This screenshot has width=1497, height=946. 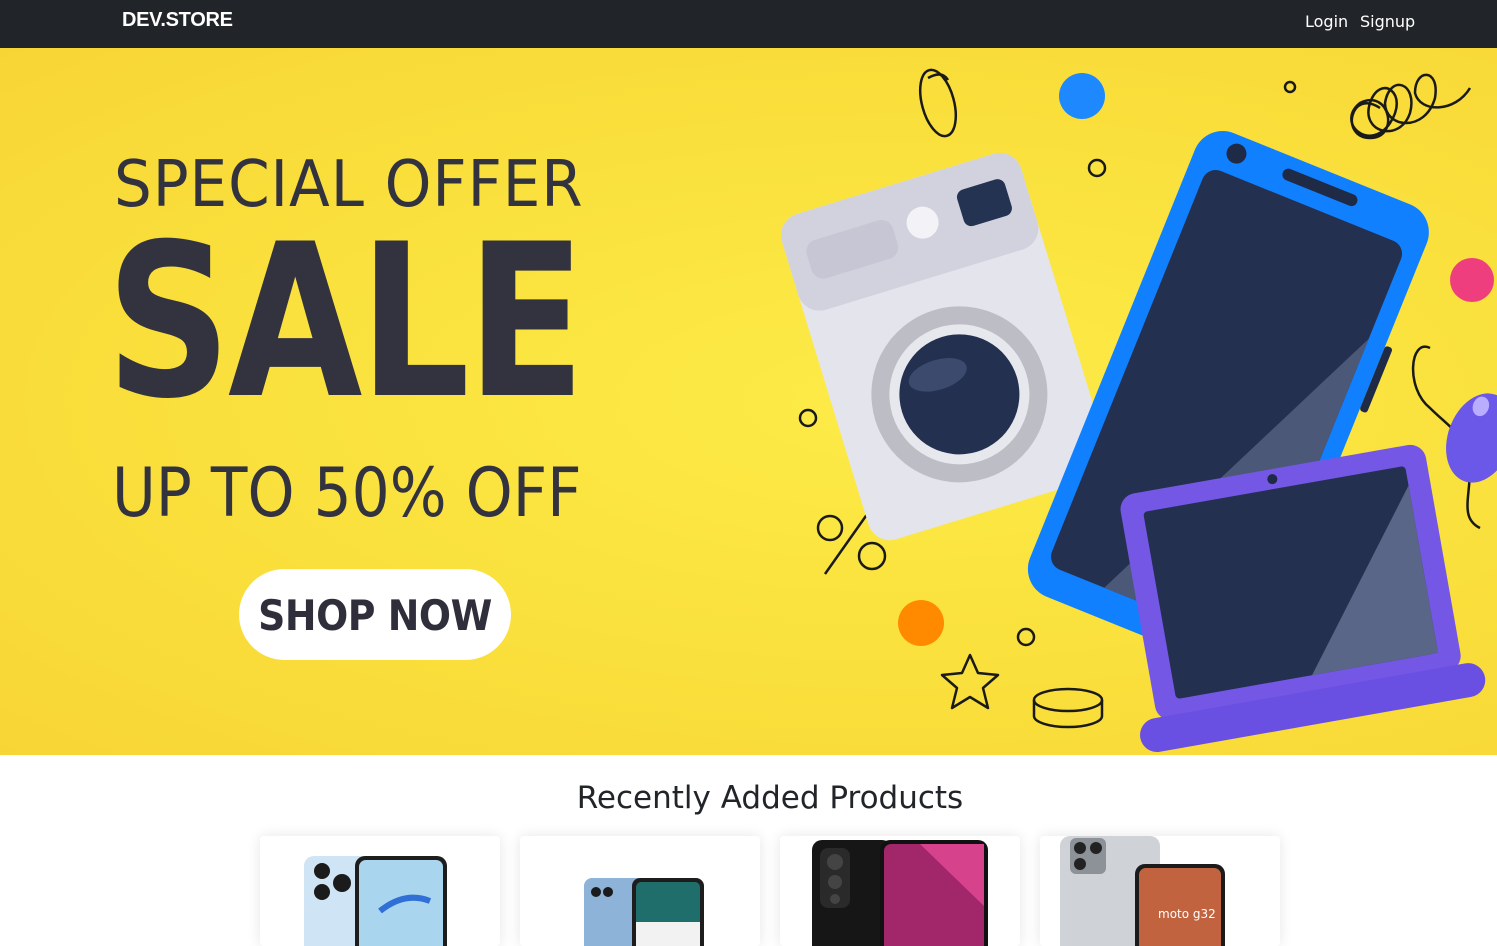 I want to click on login-link: Login, so click(x=1326, y=21).